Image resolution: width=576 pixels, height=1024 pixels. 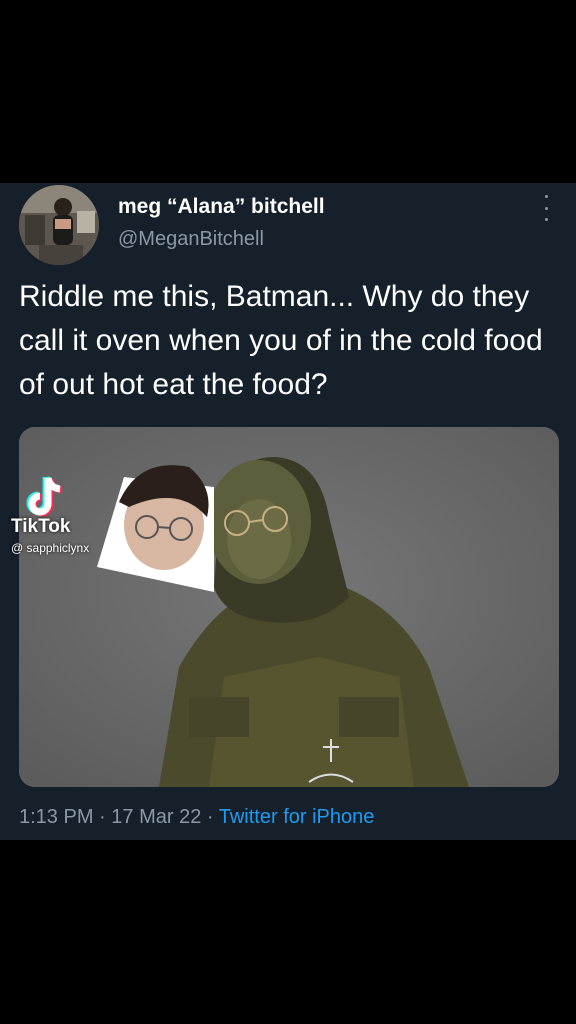 What do you see at coordinates (41, 526) in the screenshot?
I see `tiktok-brand-label: TikTok` at bounding box center [41, 526].